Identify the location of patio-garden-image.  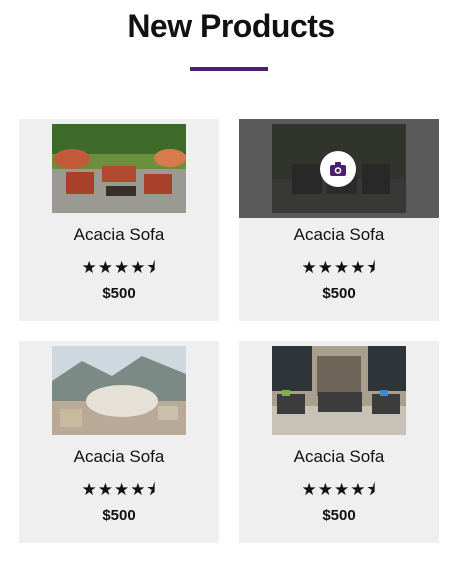
(119, 168).